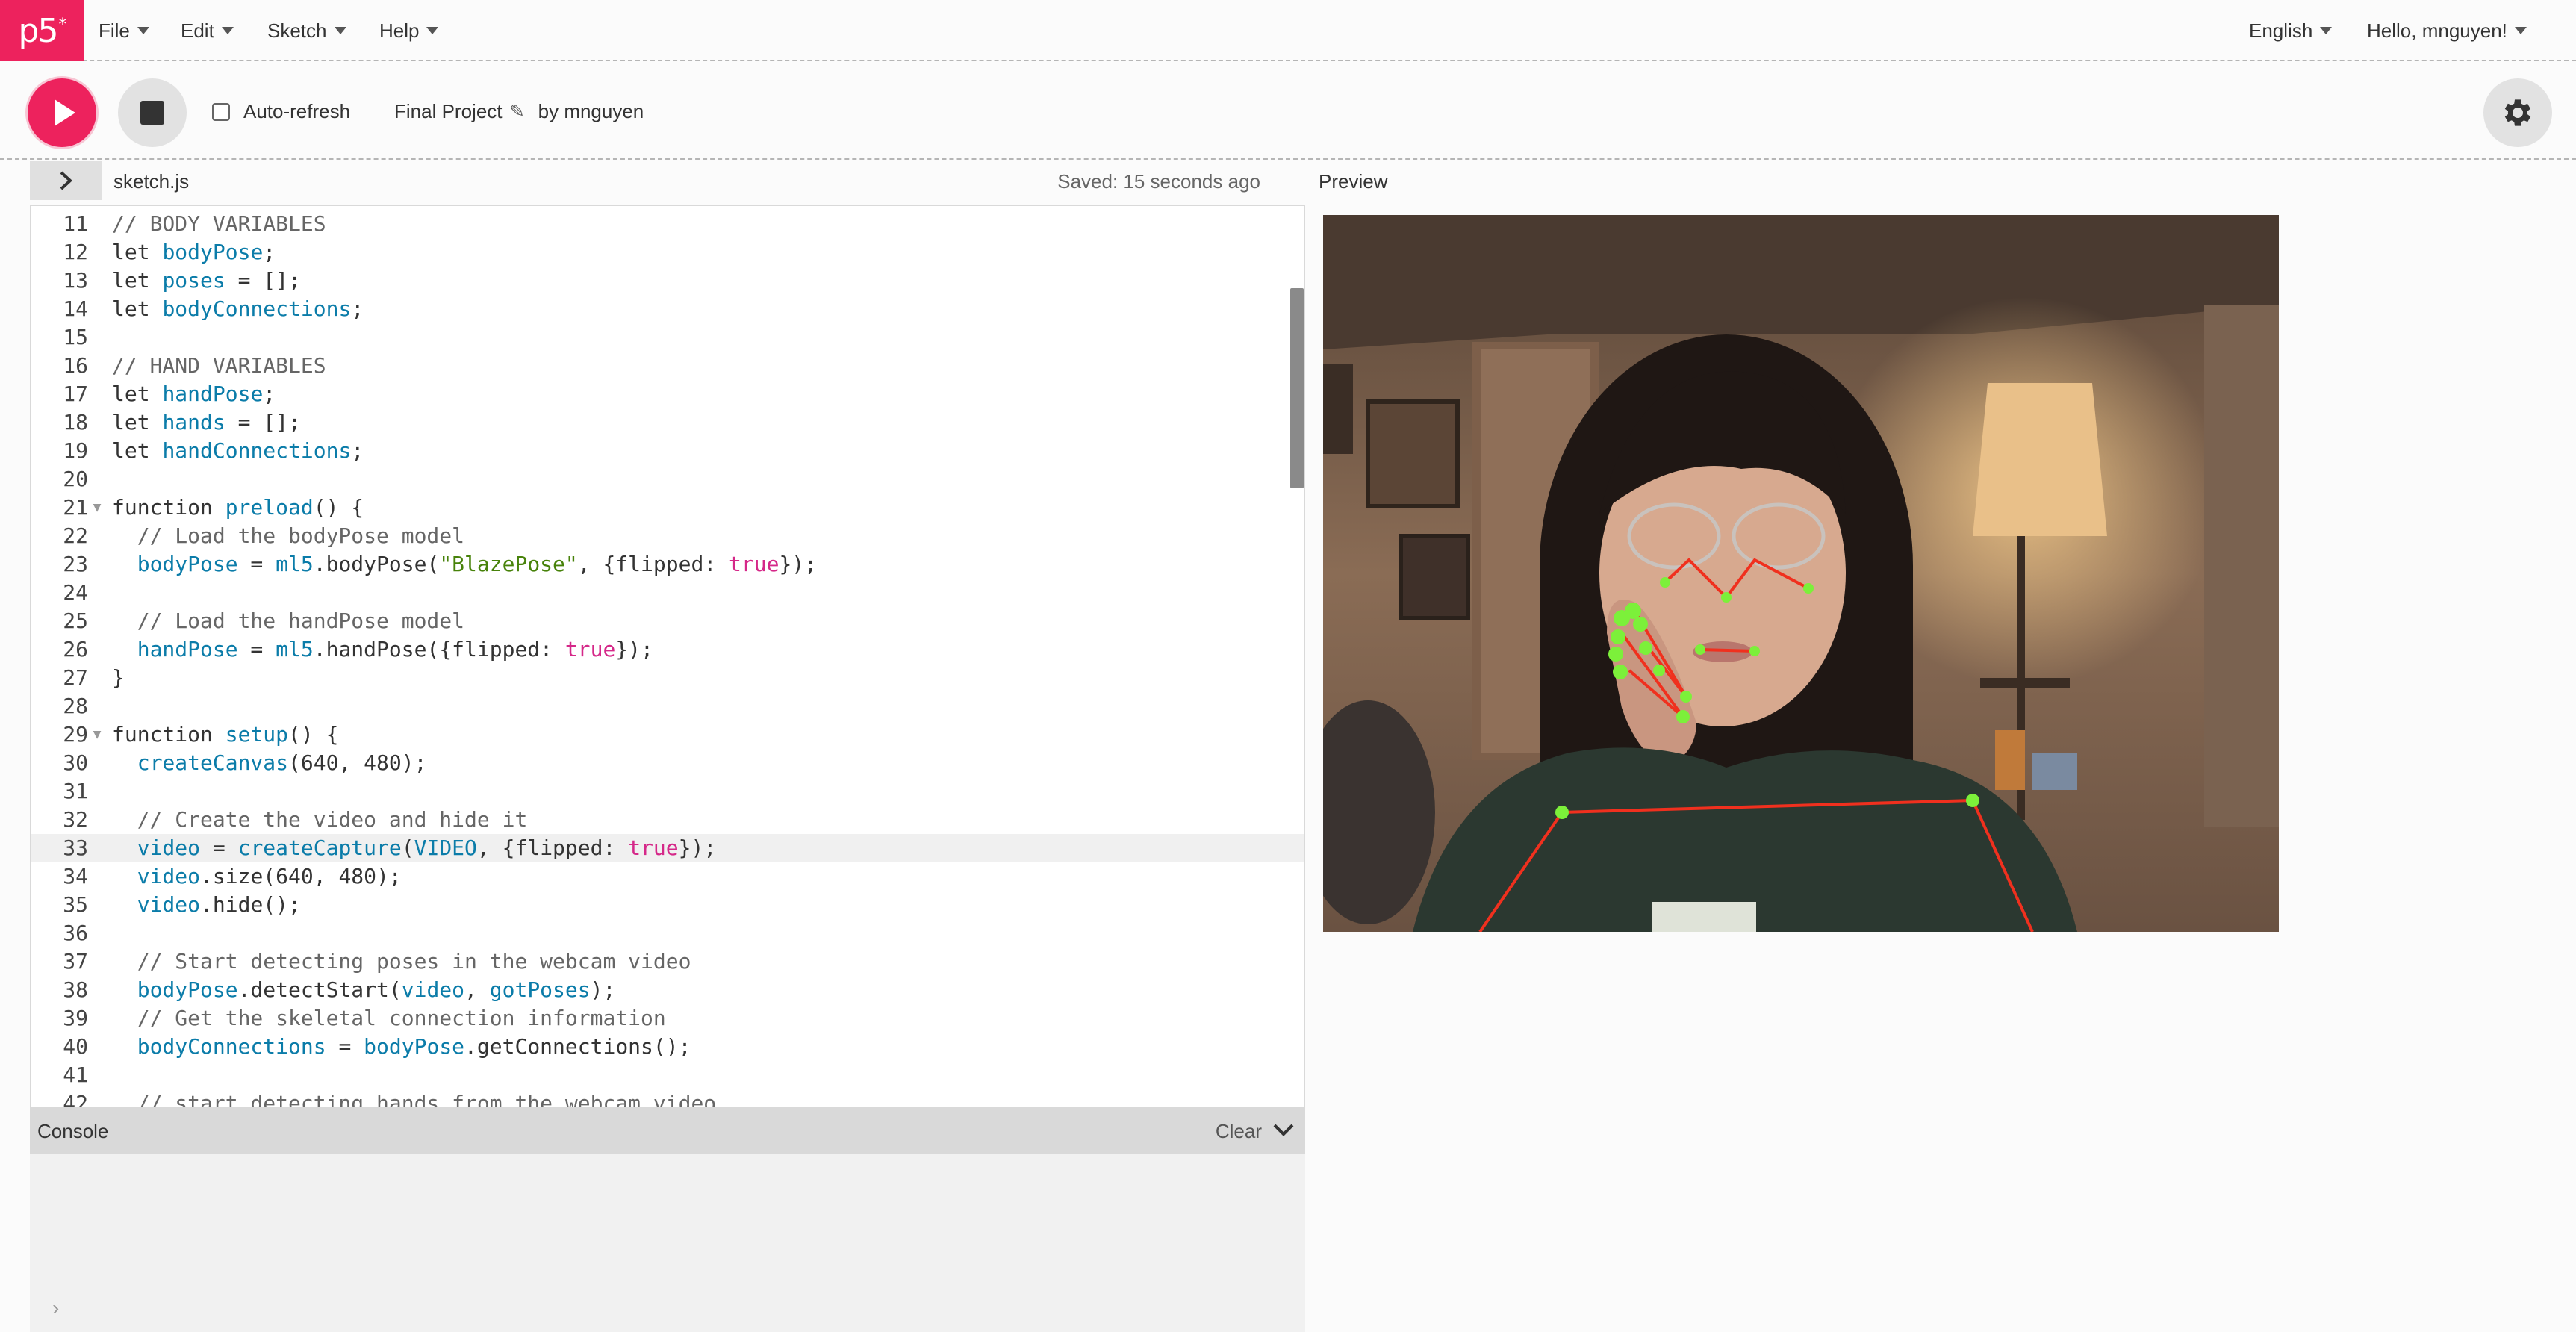  What do you see at coordinates (667, 337) in the screenshot?
I see `code-line: 15` at bounding box center [667, 337].